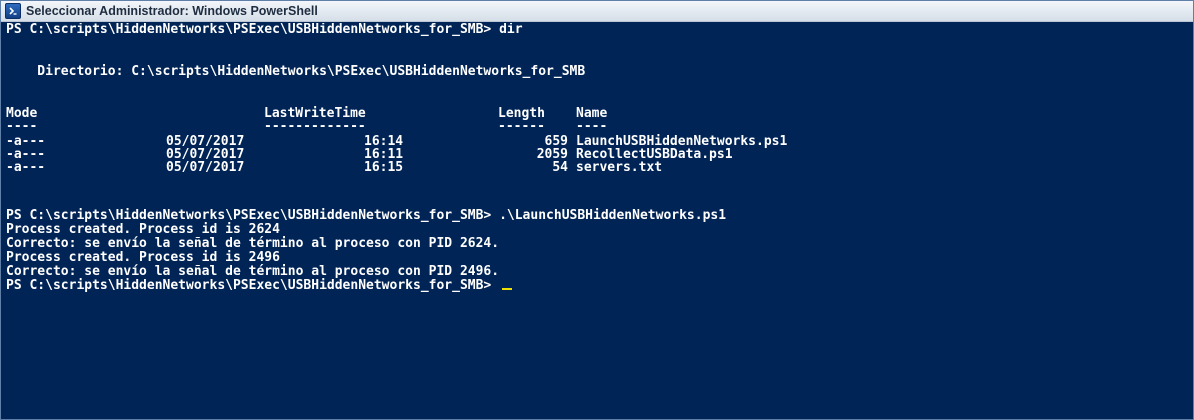 The image size is (1194, 420). What do you see at coordinates (619, 167) in the screenshot?
I see `file-name: servers.txt` at bounding box center [619, 167].